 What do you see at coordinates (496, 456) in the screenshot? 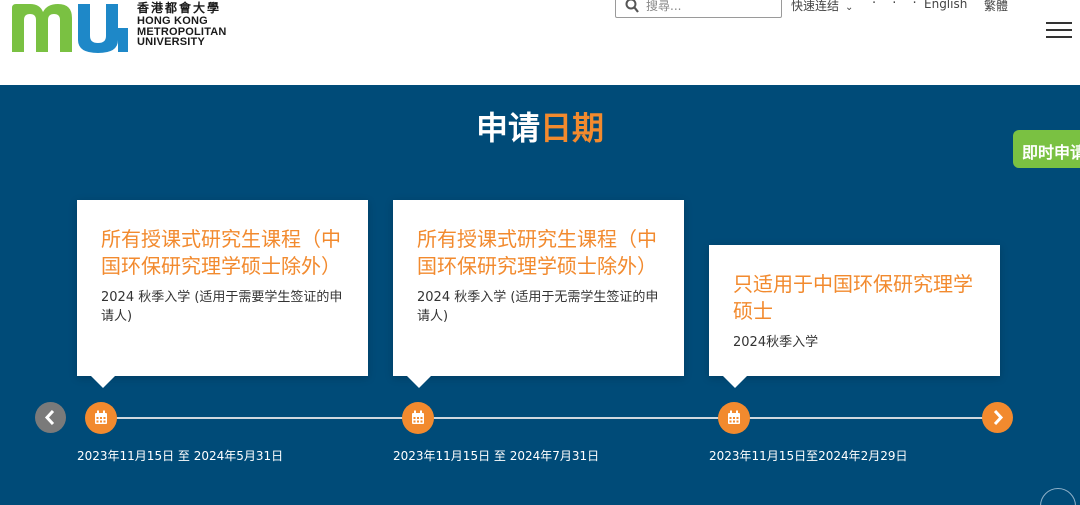
I see `date-range-2: 2023年11月15日 至 2024年7月31日` at bounding box center [496, 456].